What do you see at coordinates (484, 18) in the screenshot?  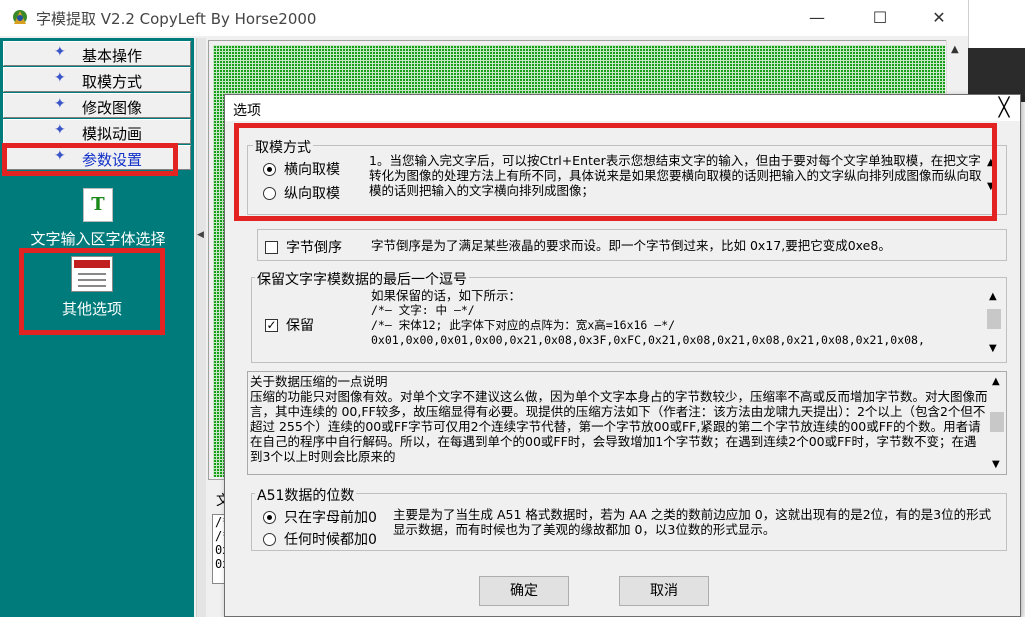 I see `title-bar: 字模提取 V2.2 CopyLeft By Horse2000 — ☐ ✕` at bounding box center [484, 18].